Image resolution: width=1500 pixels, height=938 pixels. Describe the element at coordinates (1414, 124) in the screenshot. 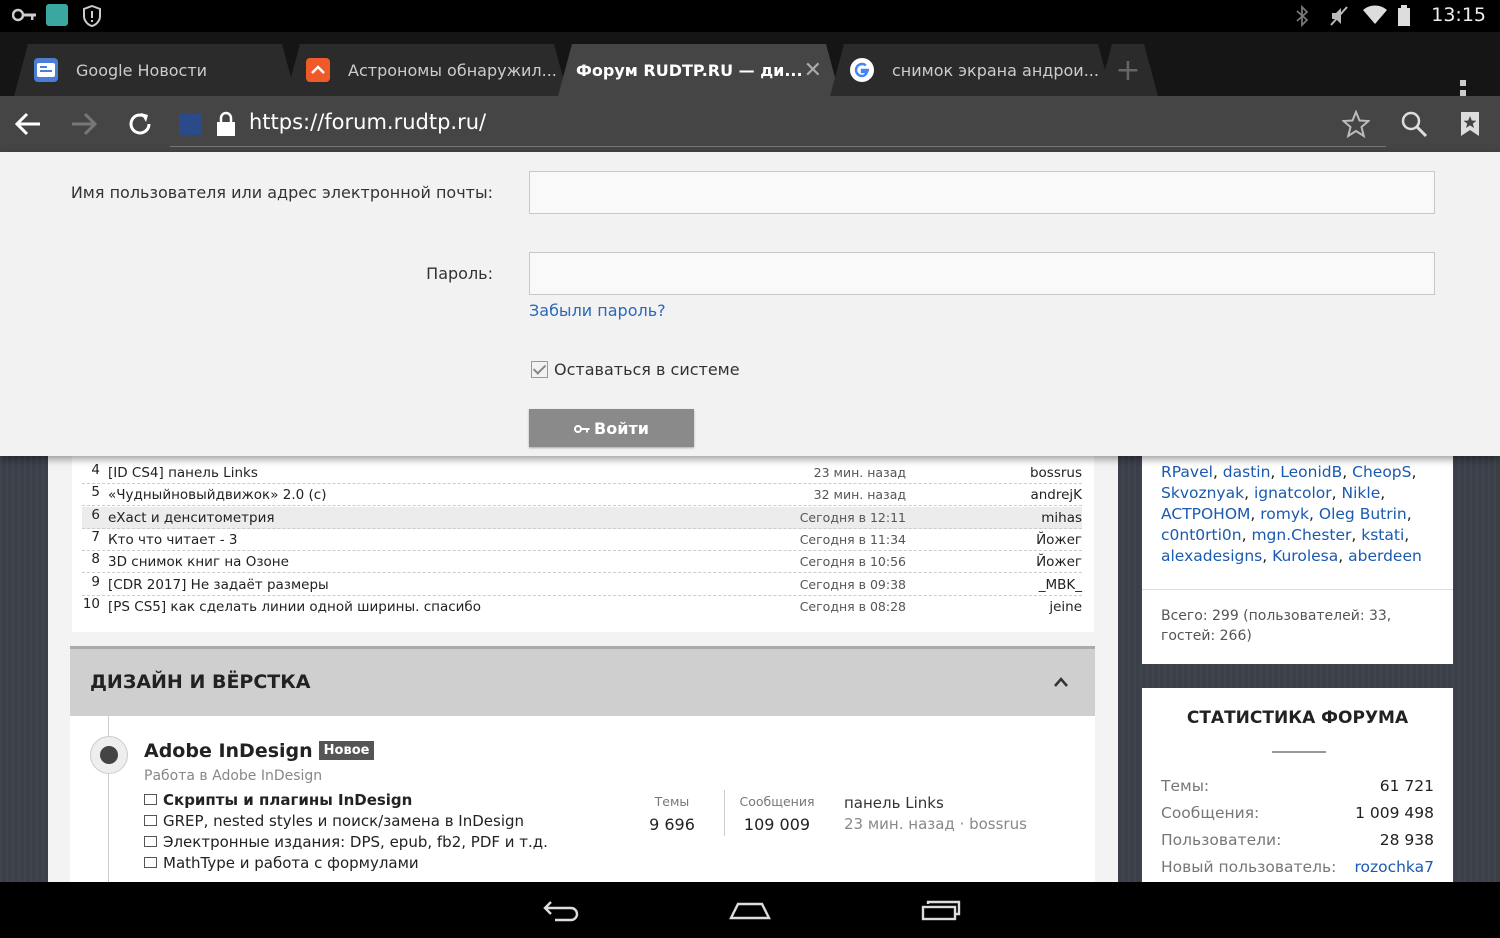

I see `search-icon` at that location.